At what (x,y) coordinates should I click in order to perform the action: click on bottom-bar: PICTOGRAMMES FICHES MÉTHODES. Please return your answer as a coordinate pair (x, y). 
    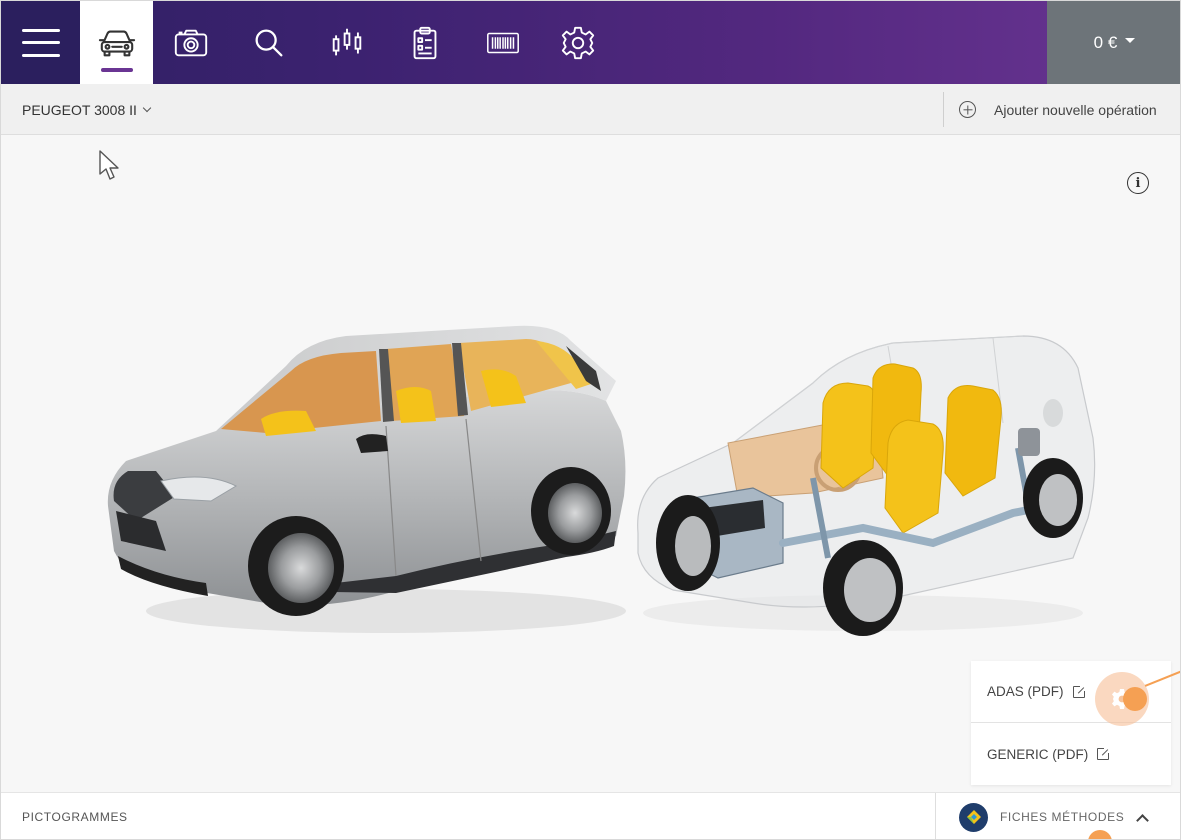
    Looking at the image, I should click on (590, 815).